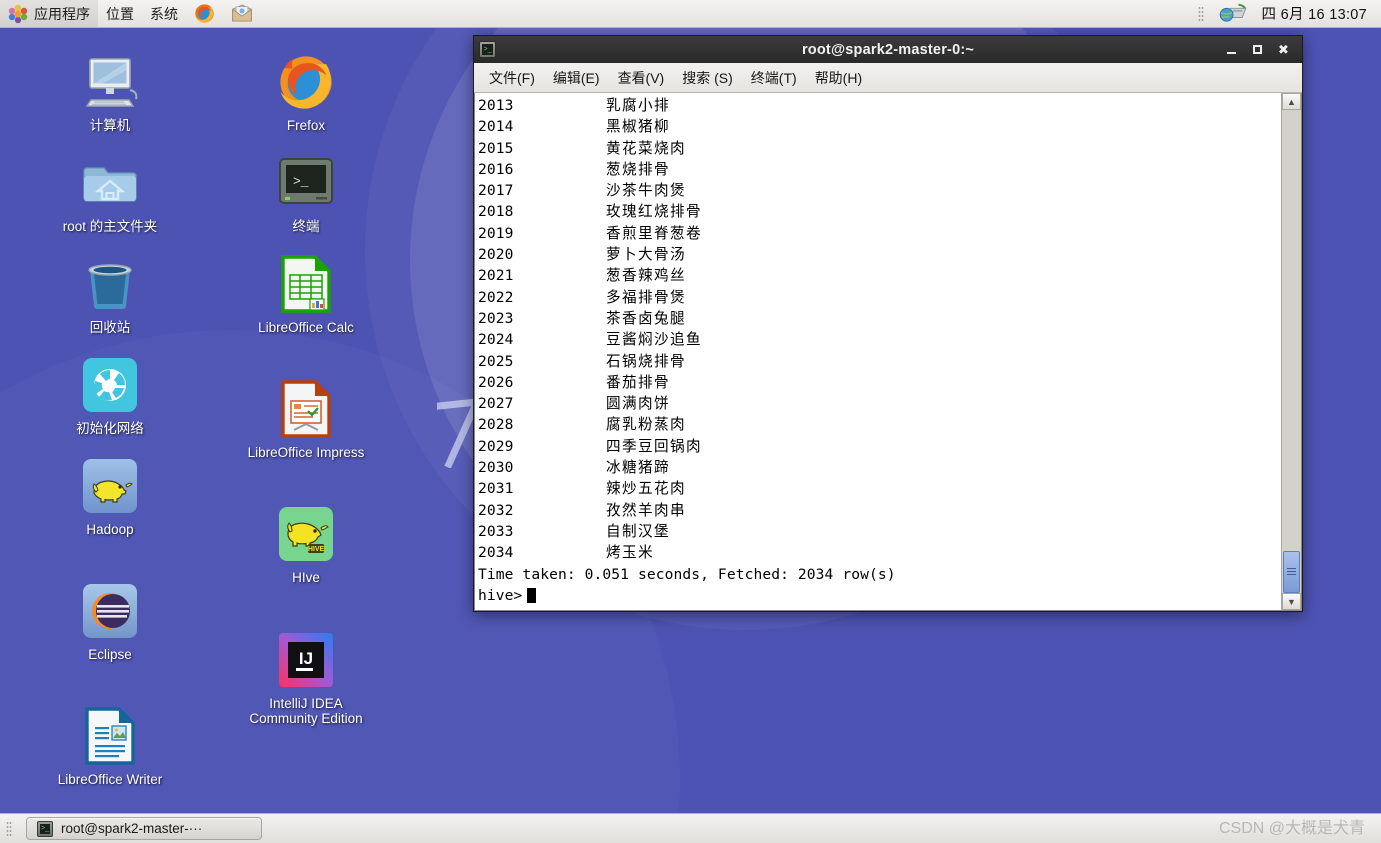  I want to click on terminal-title: root@spark2-master-0:~, so click(888, 49).